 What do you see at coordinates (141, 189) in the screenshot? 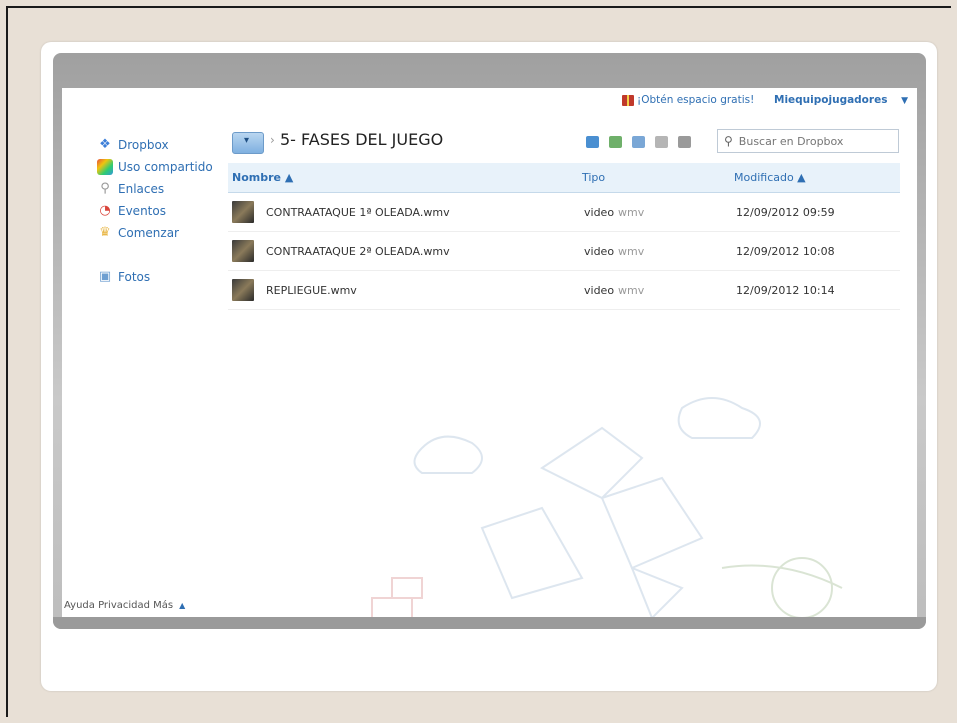
I see `sidebar-item-label: Enlaces` at bounding box center [141, 189].